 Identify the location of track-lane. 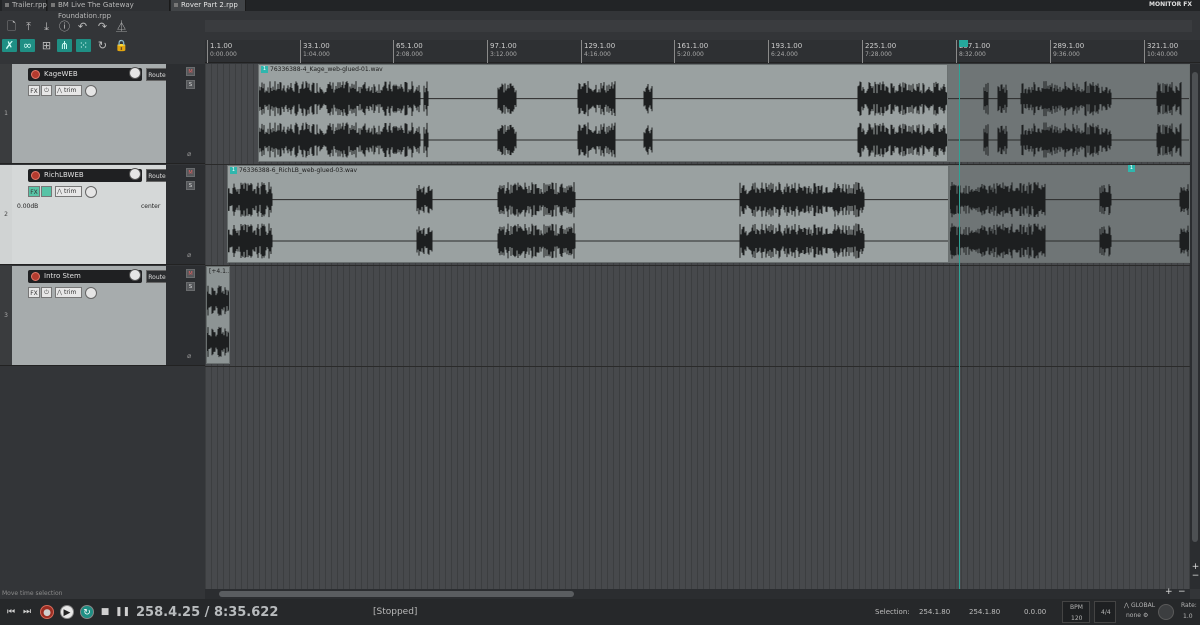
(697, 316).